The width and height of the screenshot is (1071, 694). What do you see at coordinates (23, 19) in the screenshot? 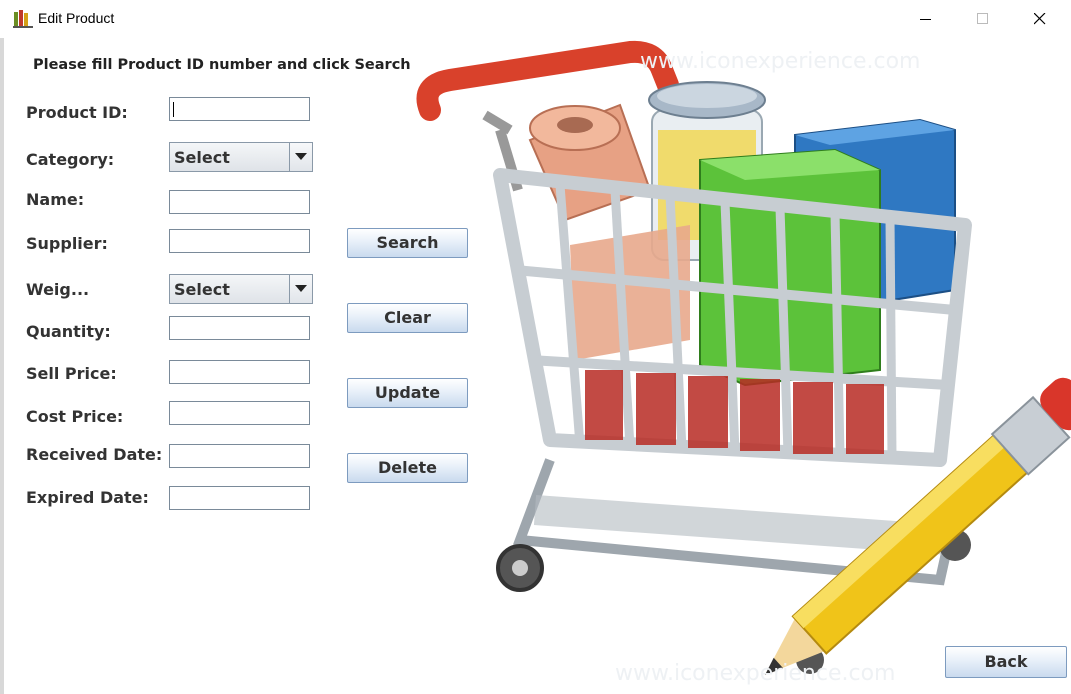
I see `app-icon` at bounding box center [23, 19].